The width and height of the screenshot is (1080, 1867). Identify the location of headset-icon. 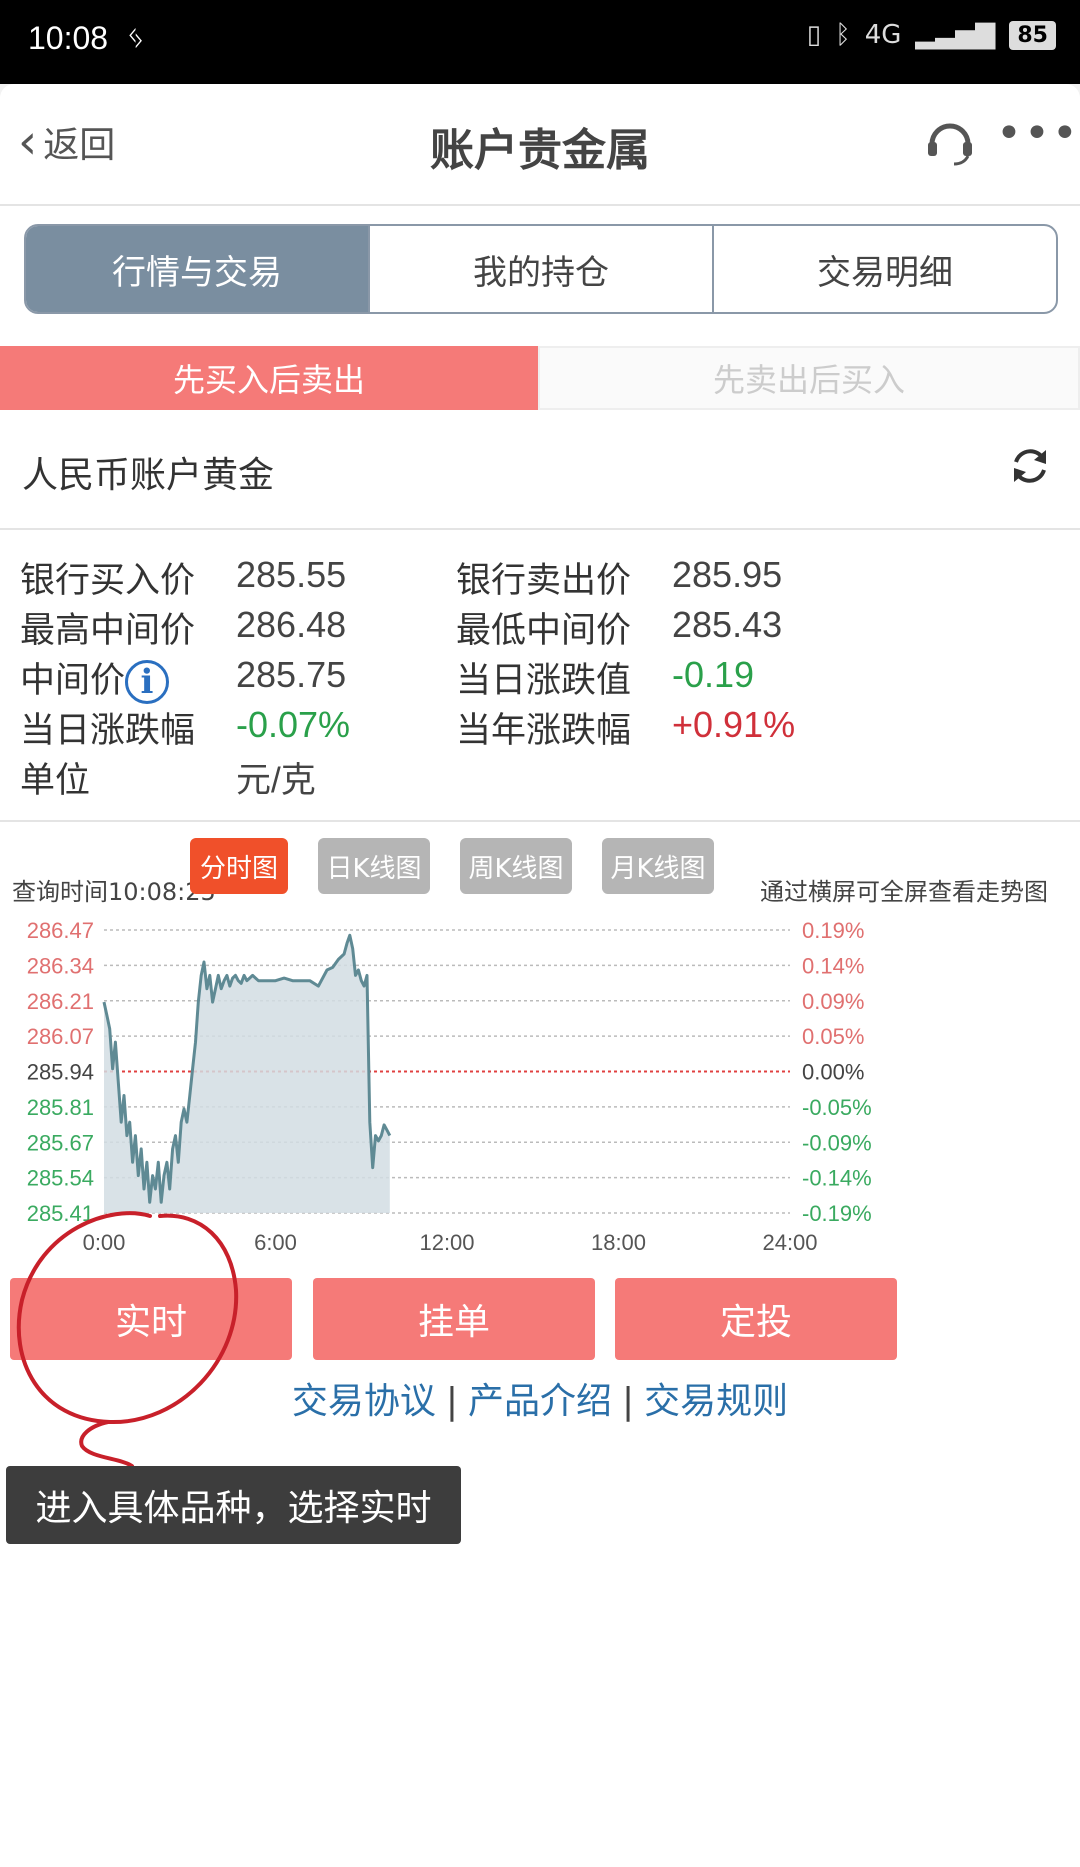
(950, 140).